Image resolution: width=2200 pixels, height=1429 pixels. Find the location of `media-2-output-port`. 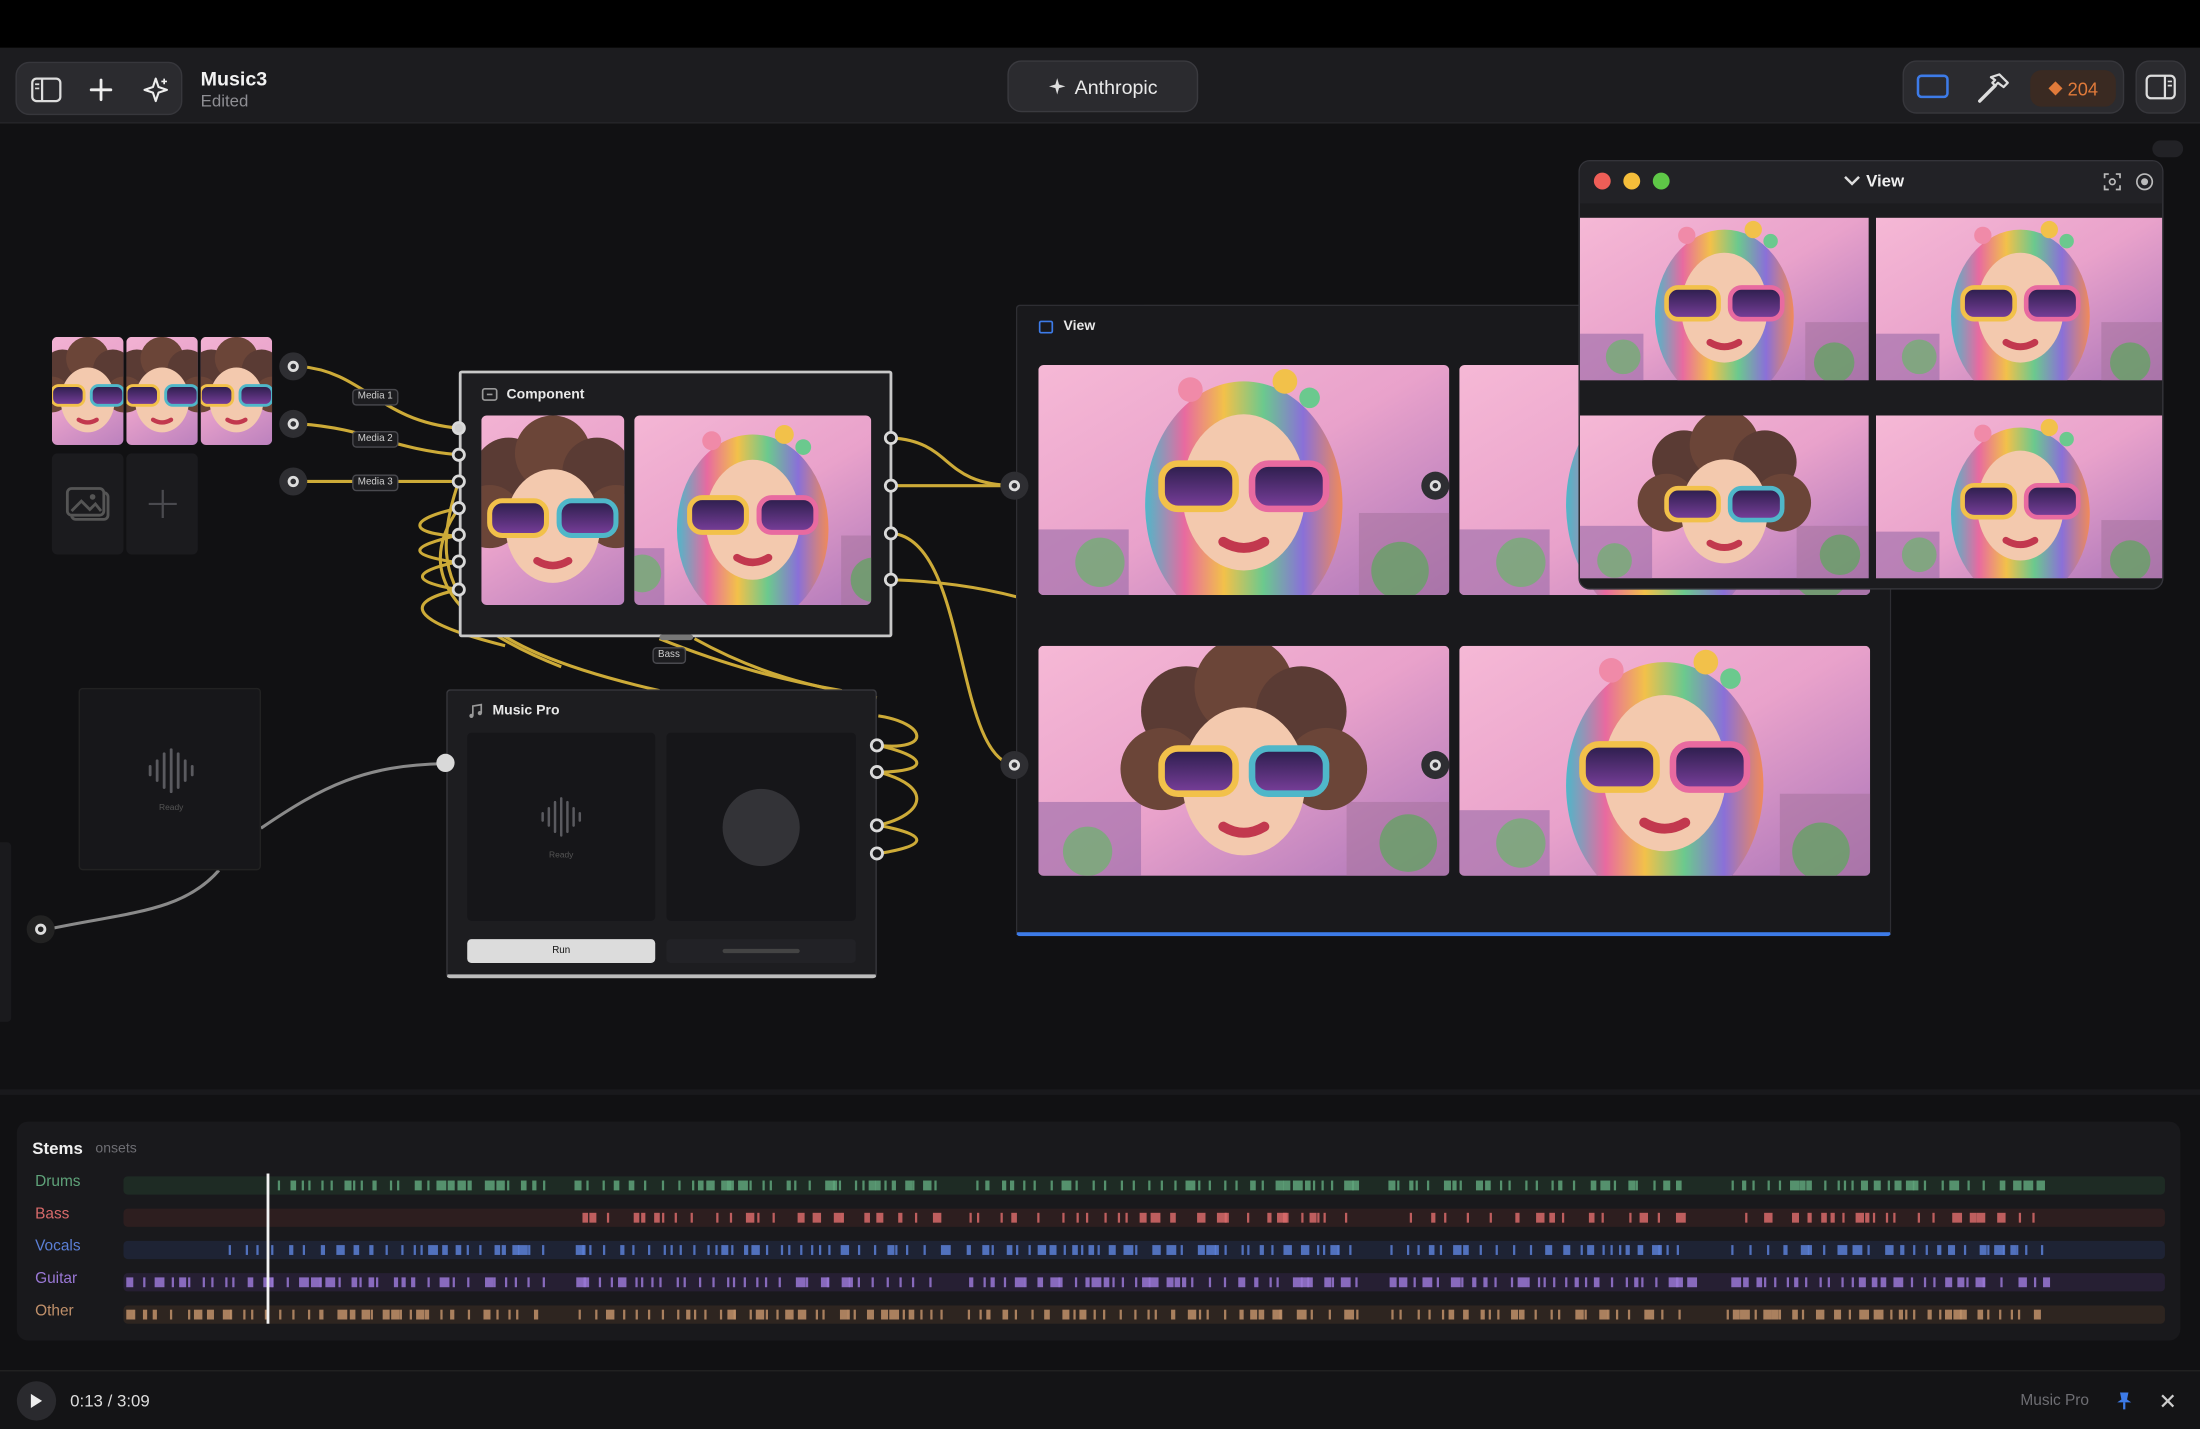

media-2-output-port is located at coordinates (293, 423).